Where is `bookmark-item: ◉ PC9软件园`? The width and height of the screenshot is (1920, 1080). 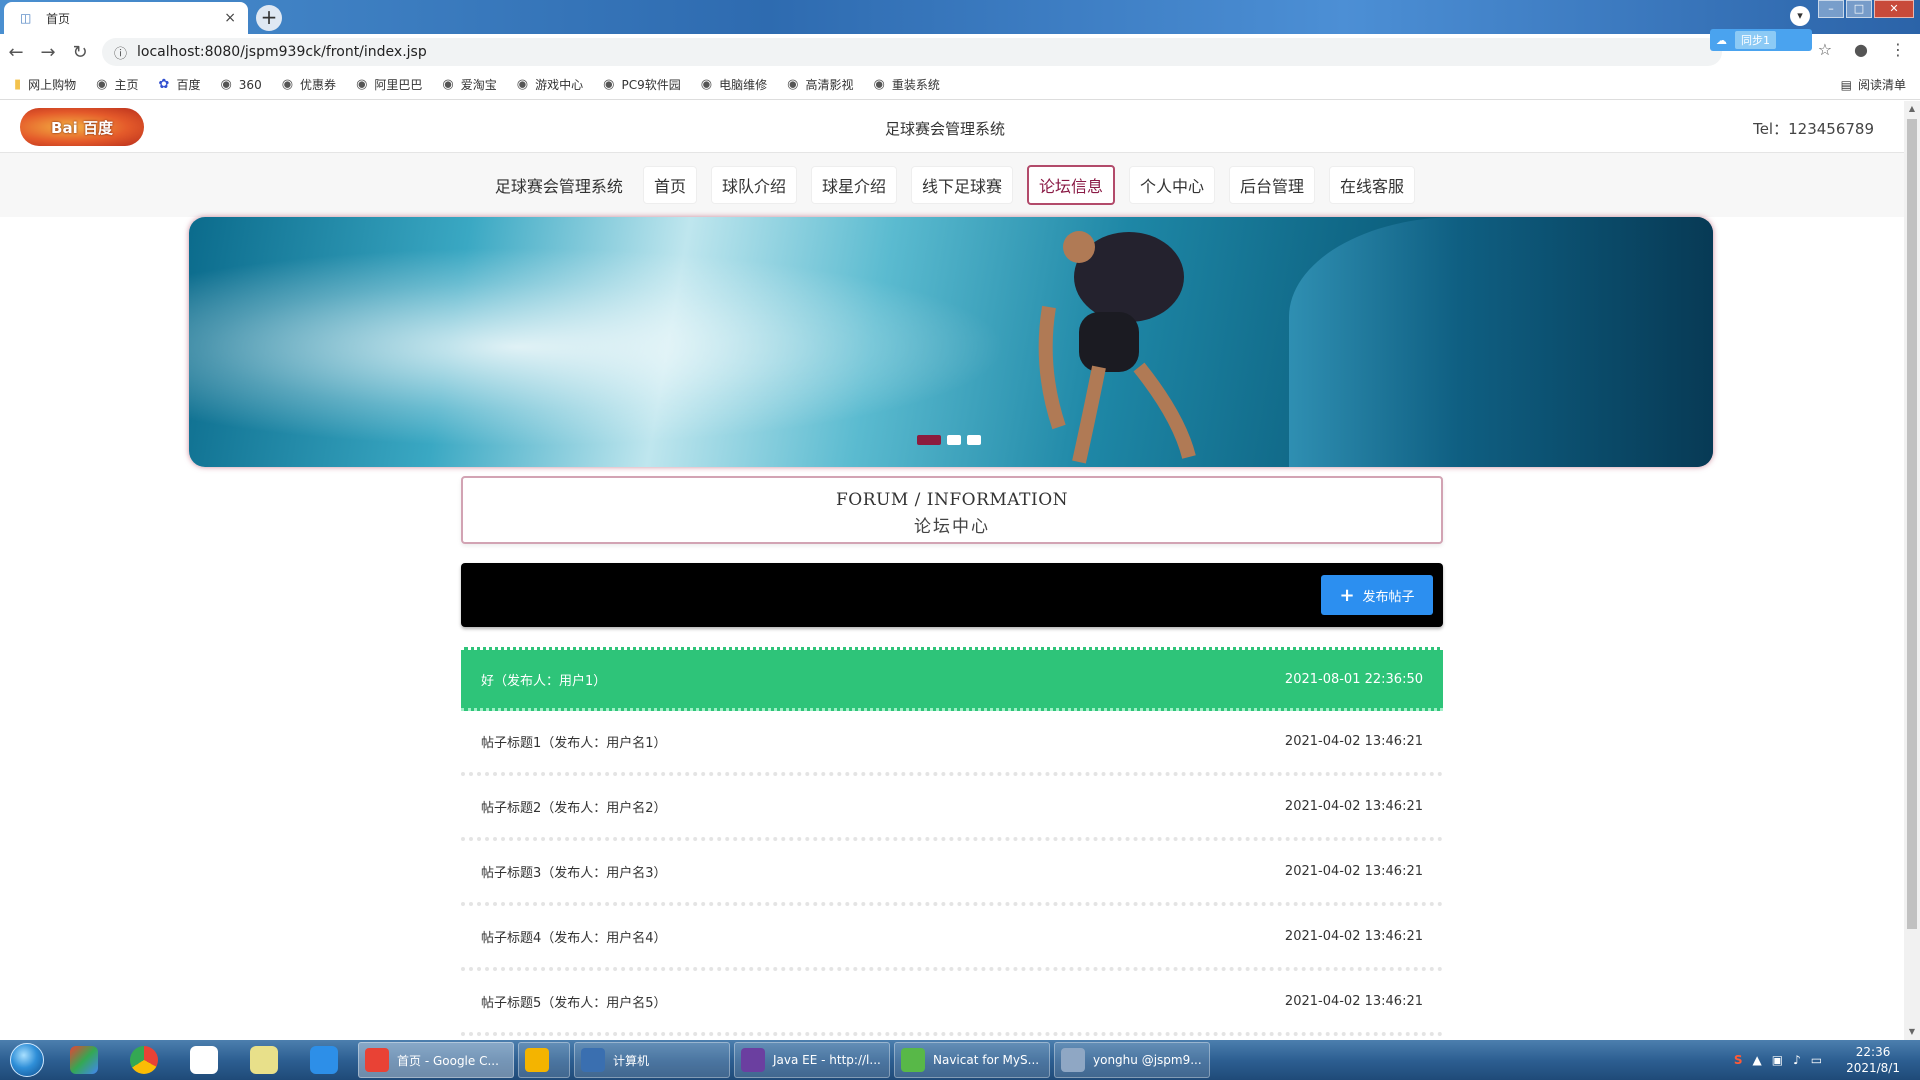
bookmark-item: ◉ PC9软件园 is located at coordinates (642, 84).